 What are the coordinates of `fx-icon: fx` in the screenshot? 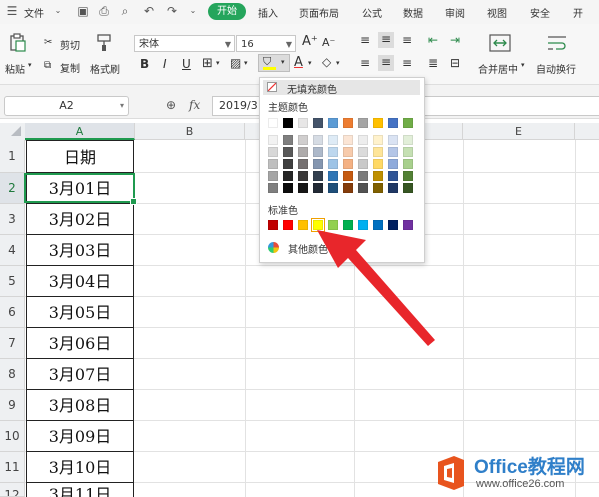 It's located at (194, 105).